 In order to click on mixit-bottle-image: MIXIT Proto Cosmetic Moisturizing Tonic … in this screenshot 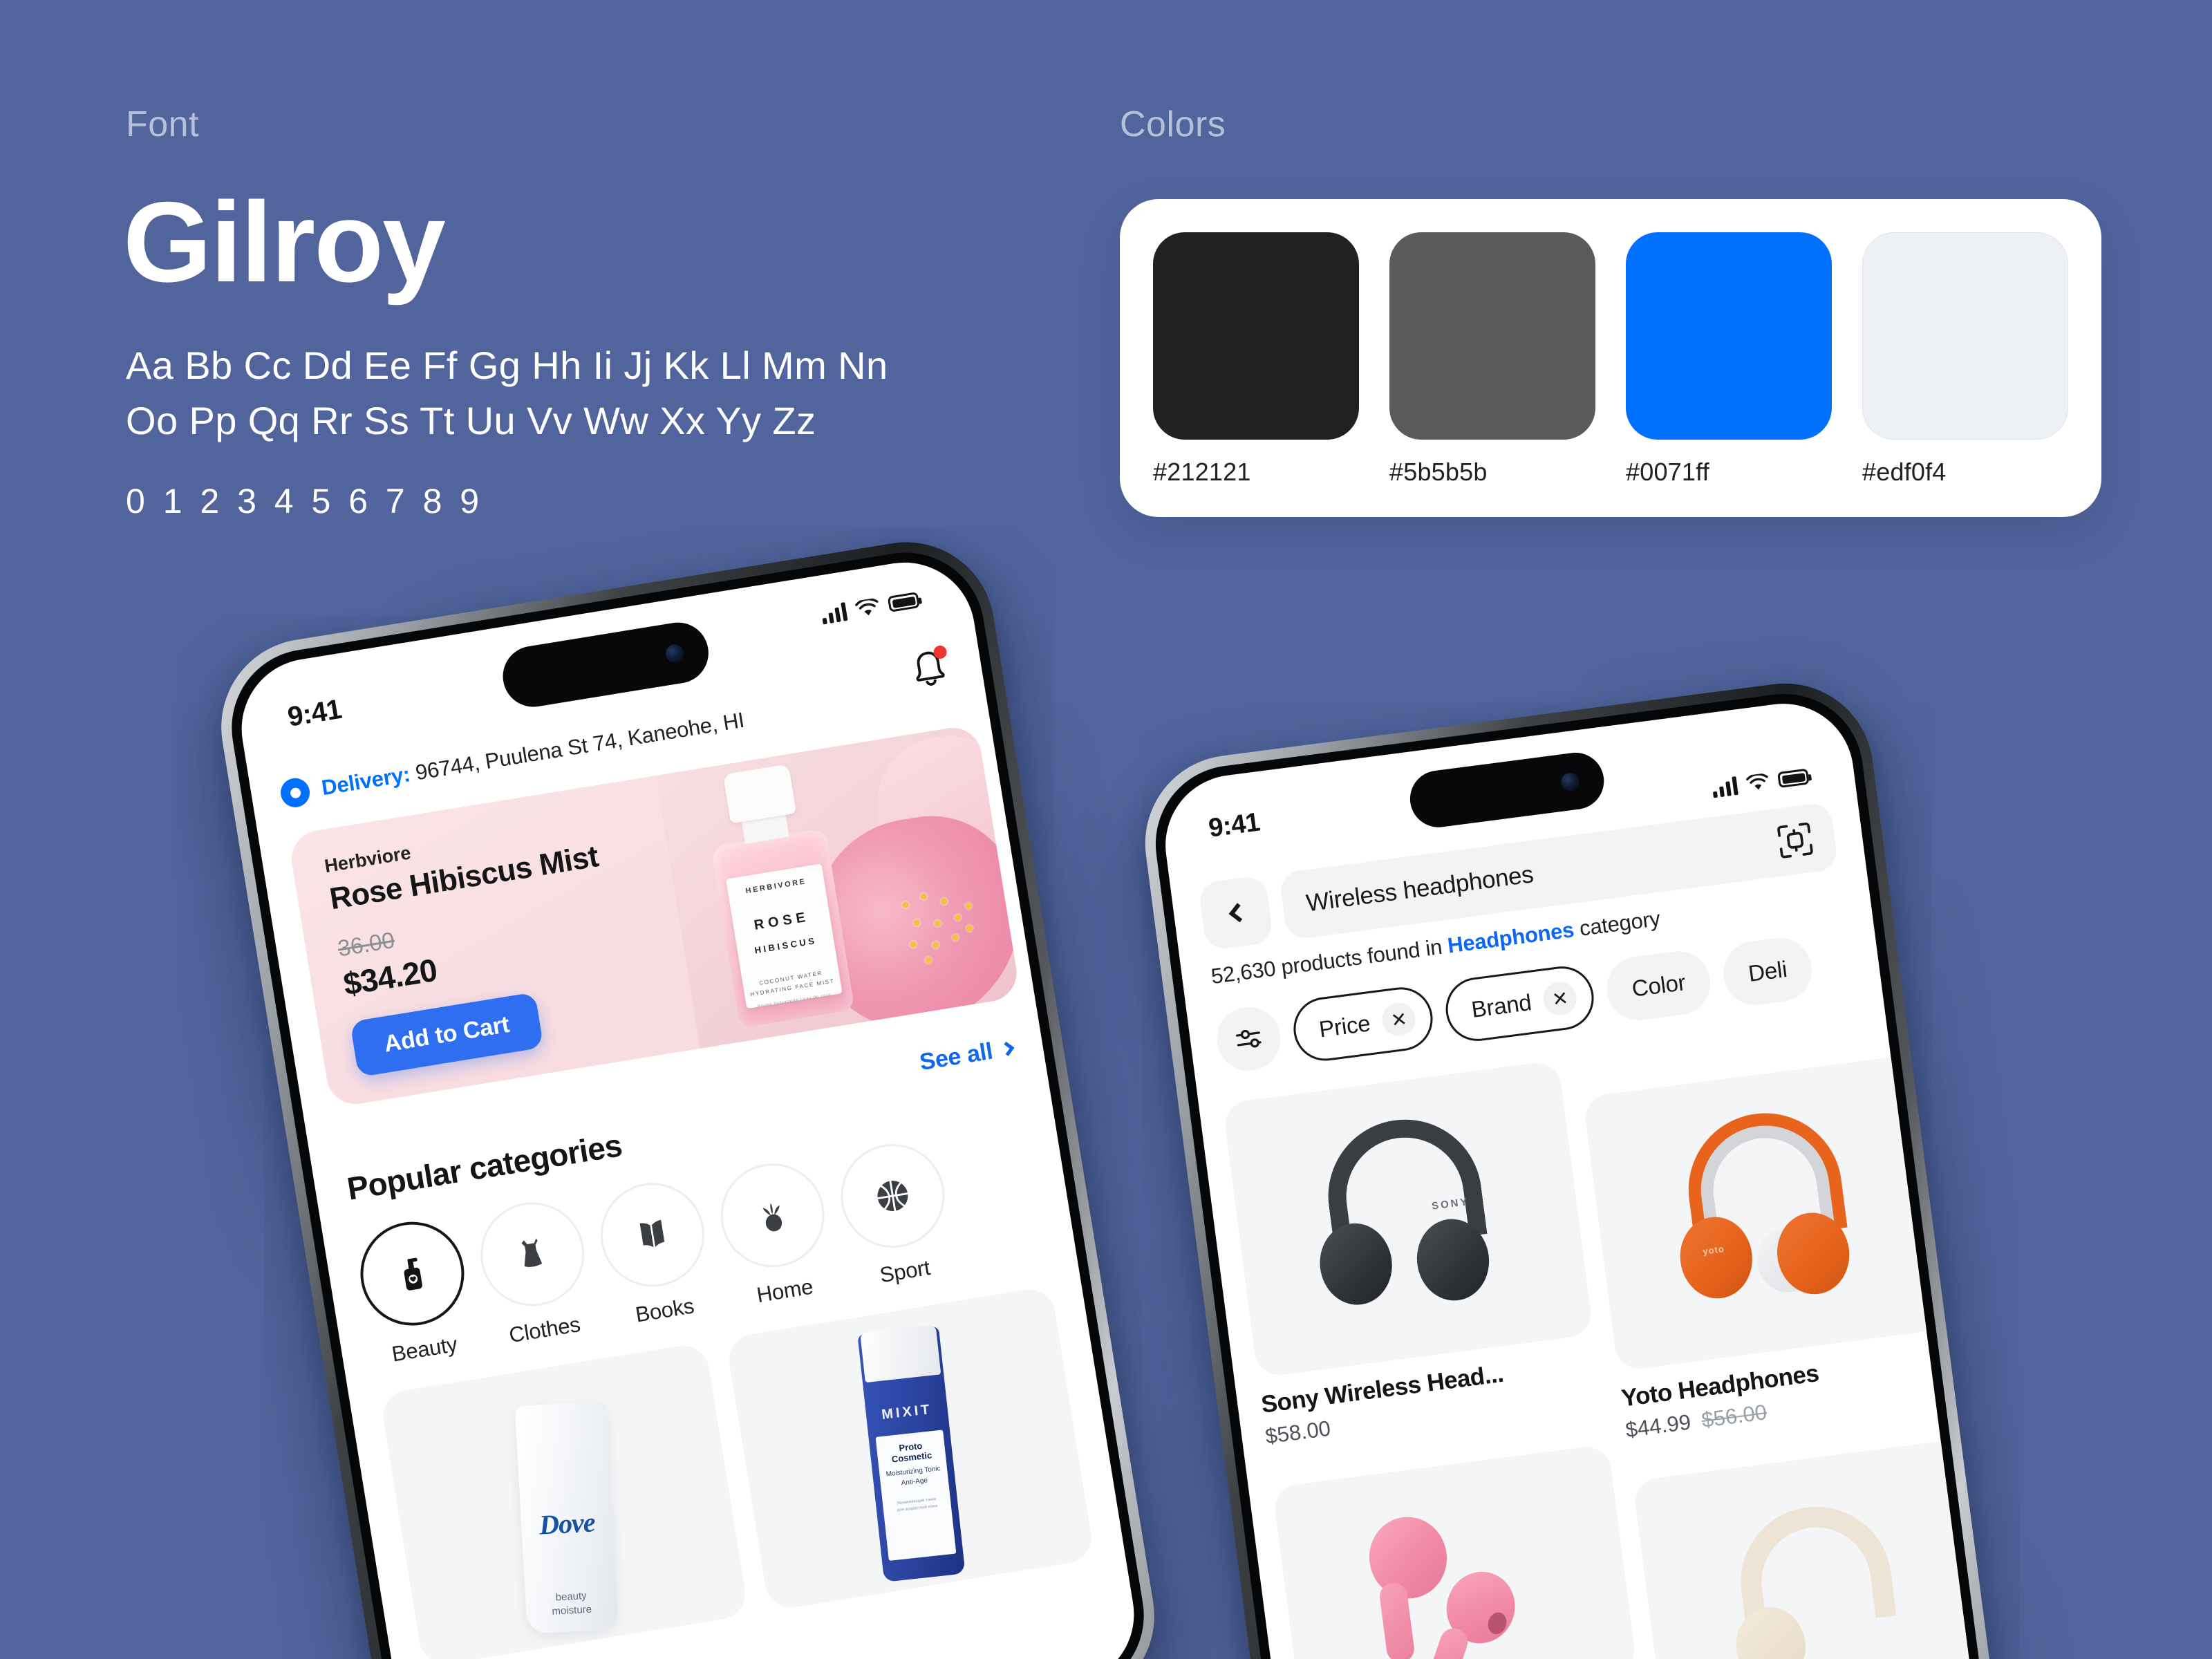, I will do `click(911, 1453)`.